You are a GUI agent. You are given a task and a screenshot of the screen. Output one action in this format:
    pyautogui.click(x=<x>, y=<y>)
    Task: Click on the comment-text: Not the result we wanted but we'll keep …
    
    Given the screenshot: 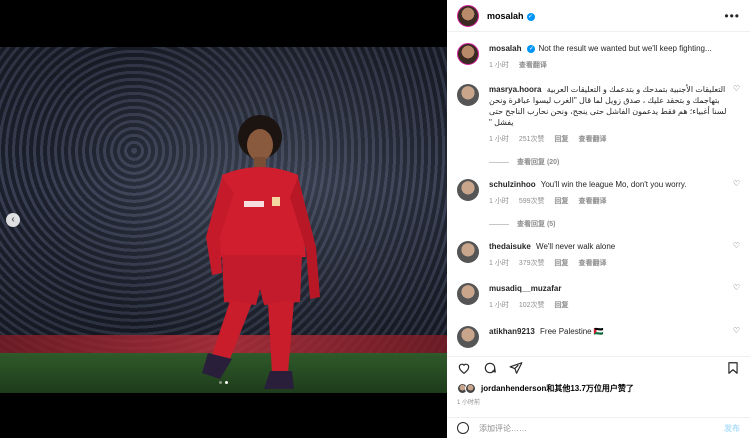 What is the action you would take?
    pyautogui.click(x=625, y=48)
    